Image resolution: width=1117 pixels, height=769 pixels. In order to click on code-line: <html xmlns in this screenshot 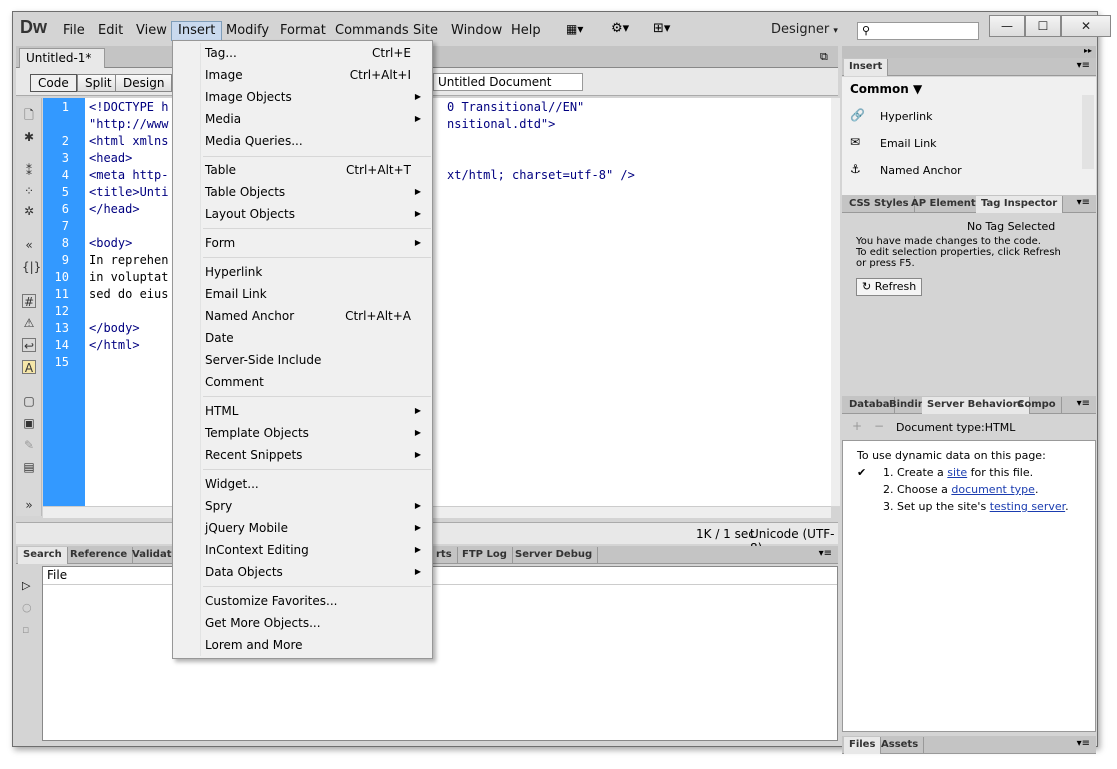, I will do `click(129, 141)`.